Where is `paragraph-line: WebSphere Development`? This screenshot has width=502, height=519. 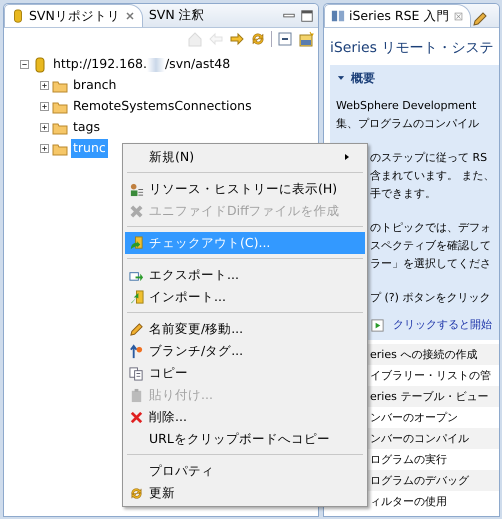
paragraph-line: WebSphere Development is located at coordinates (407, 106).